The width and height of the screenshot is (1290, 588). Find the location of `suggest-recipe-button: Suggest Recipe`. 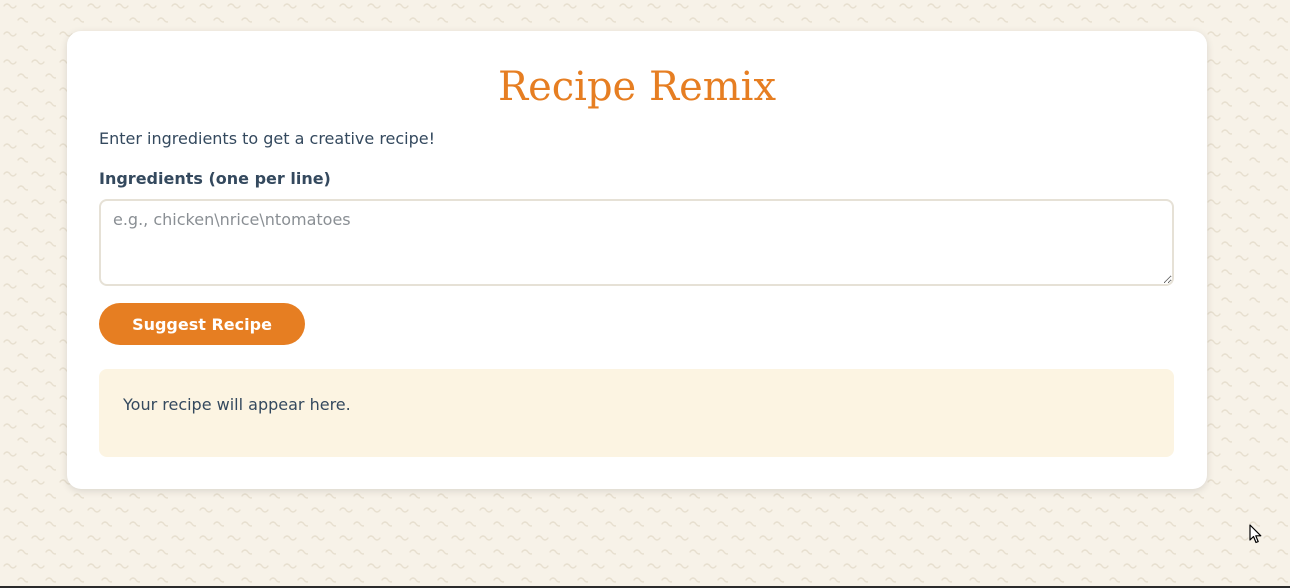

suggest-recipe-button: Suggest Recipe is located at coordinates (202, 324).